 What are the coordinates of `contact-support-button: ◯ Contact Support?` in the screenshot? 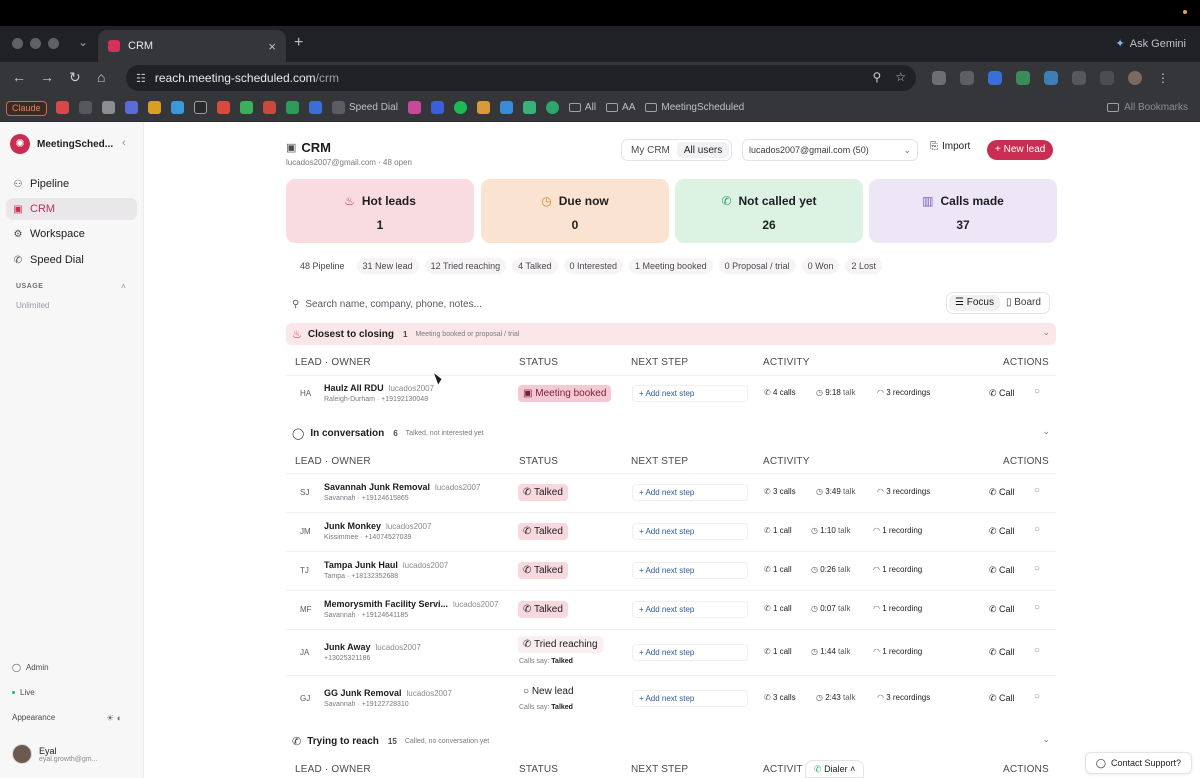 It's located at (1138, 763).